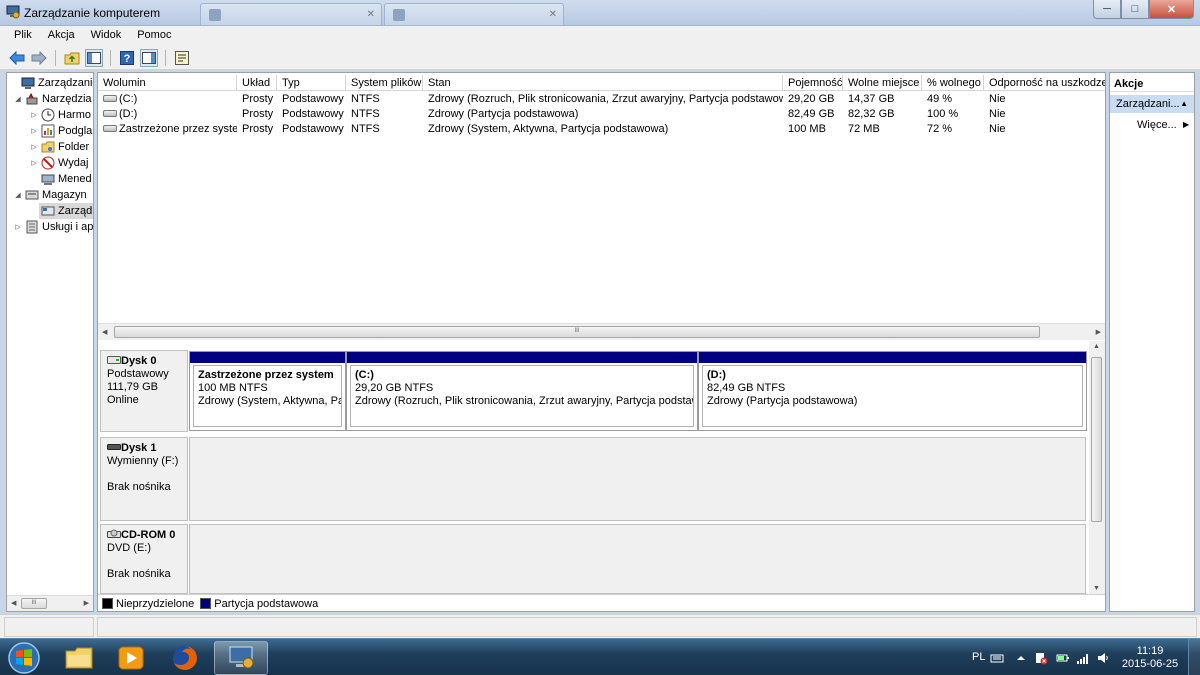 Image resolution: width=1200 pixels, height=675 pixels. I want to click on volume-list-horizontal-scrollbar: ◀ III ▶, so click(601, 331).